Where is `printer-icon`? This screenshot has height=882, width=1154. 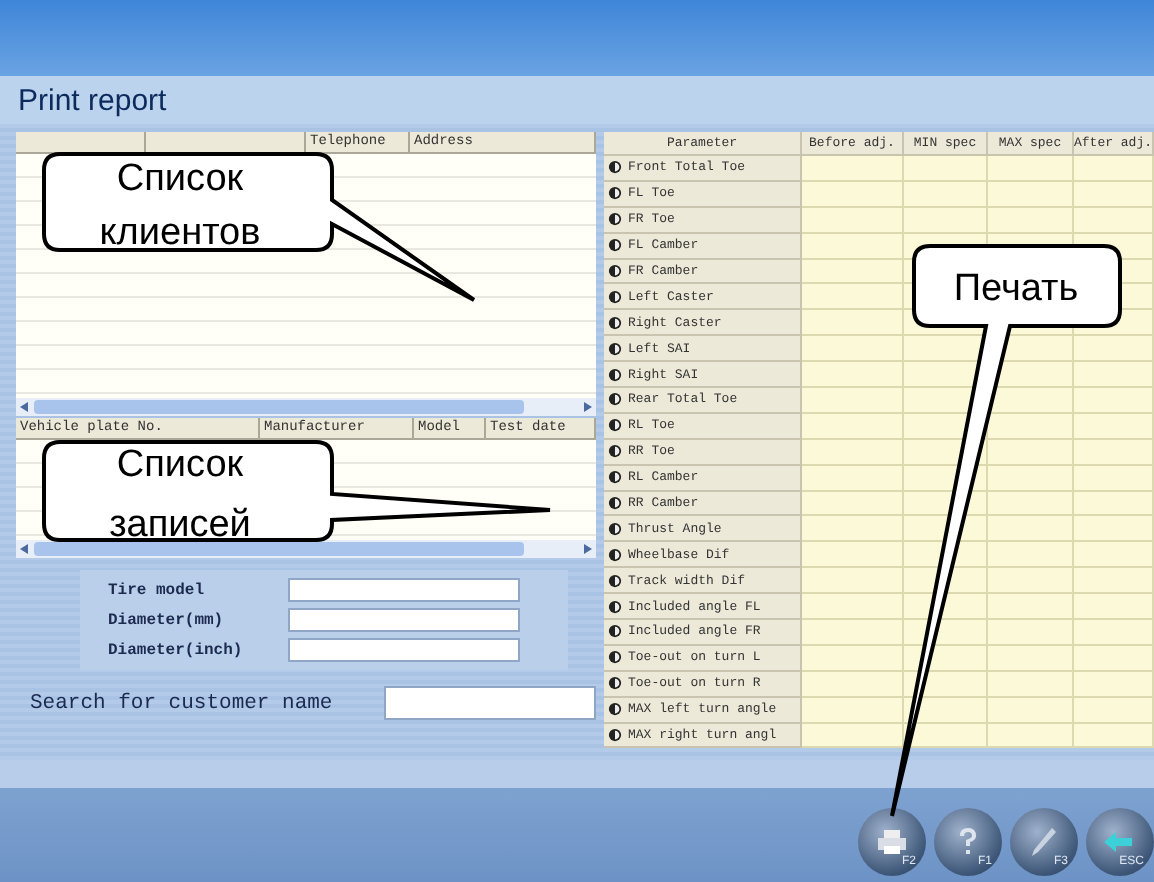 printer-icon is located at coordinates (892, 842).